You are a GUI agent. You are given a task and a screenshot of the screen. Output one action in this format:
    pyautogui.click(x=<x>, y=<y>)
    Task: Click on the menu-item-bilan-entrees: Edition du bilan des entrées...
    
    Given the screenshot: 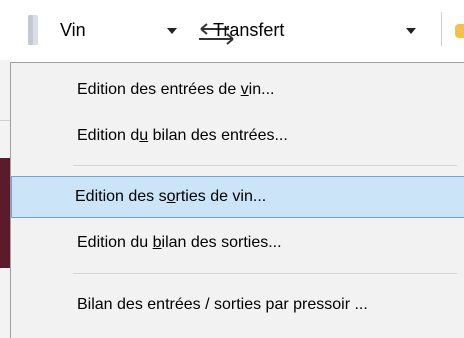 What is the action you would take?
    pyautogui.click(x=237, y=136)
    